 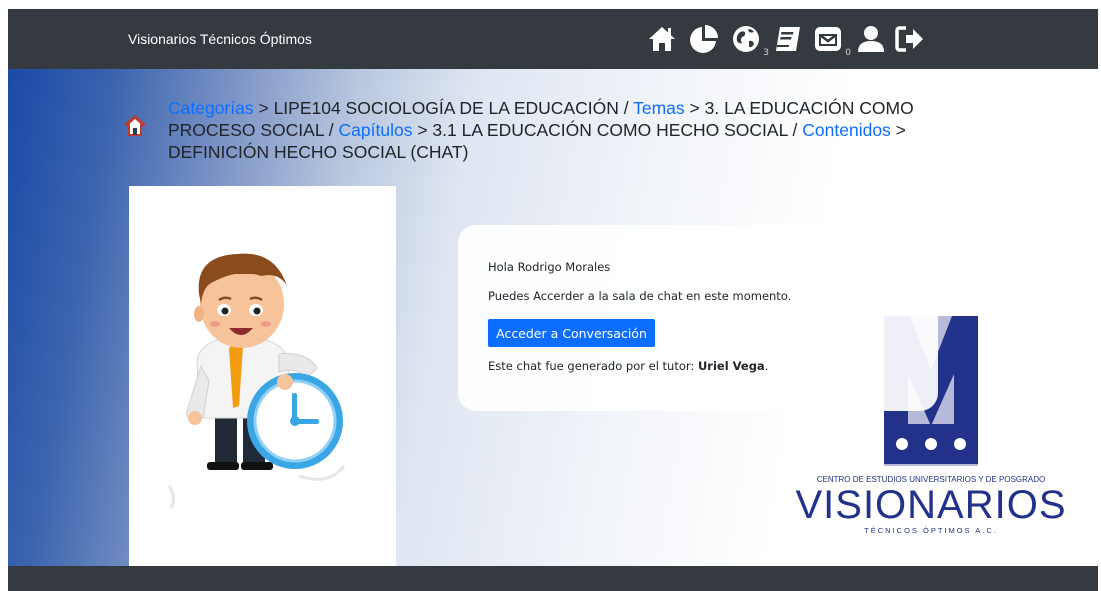 What do you see at coordinates (848, 53) in the screenshot?
I see `envelope-badge: 0` at bounding box center [848, 53].